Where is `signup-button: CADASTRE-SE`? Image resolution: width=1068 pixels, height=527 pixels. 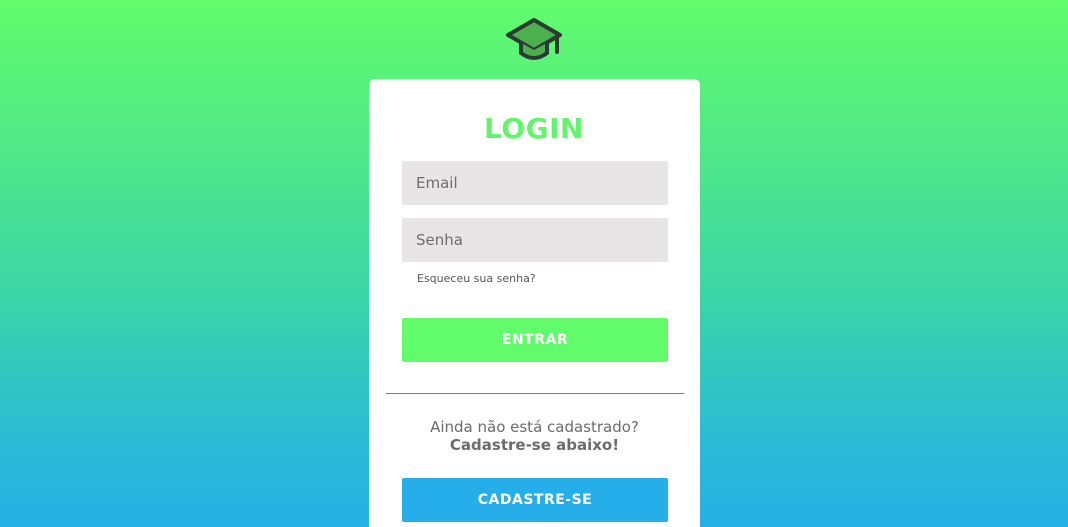 signup-button: CADASTRE-SE is located at coordinates (535, 500).